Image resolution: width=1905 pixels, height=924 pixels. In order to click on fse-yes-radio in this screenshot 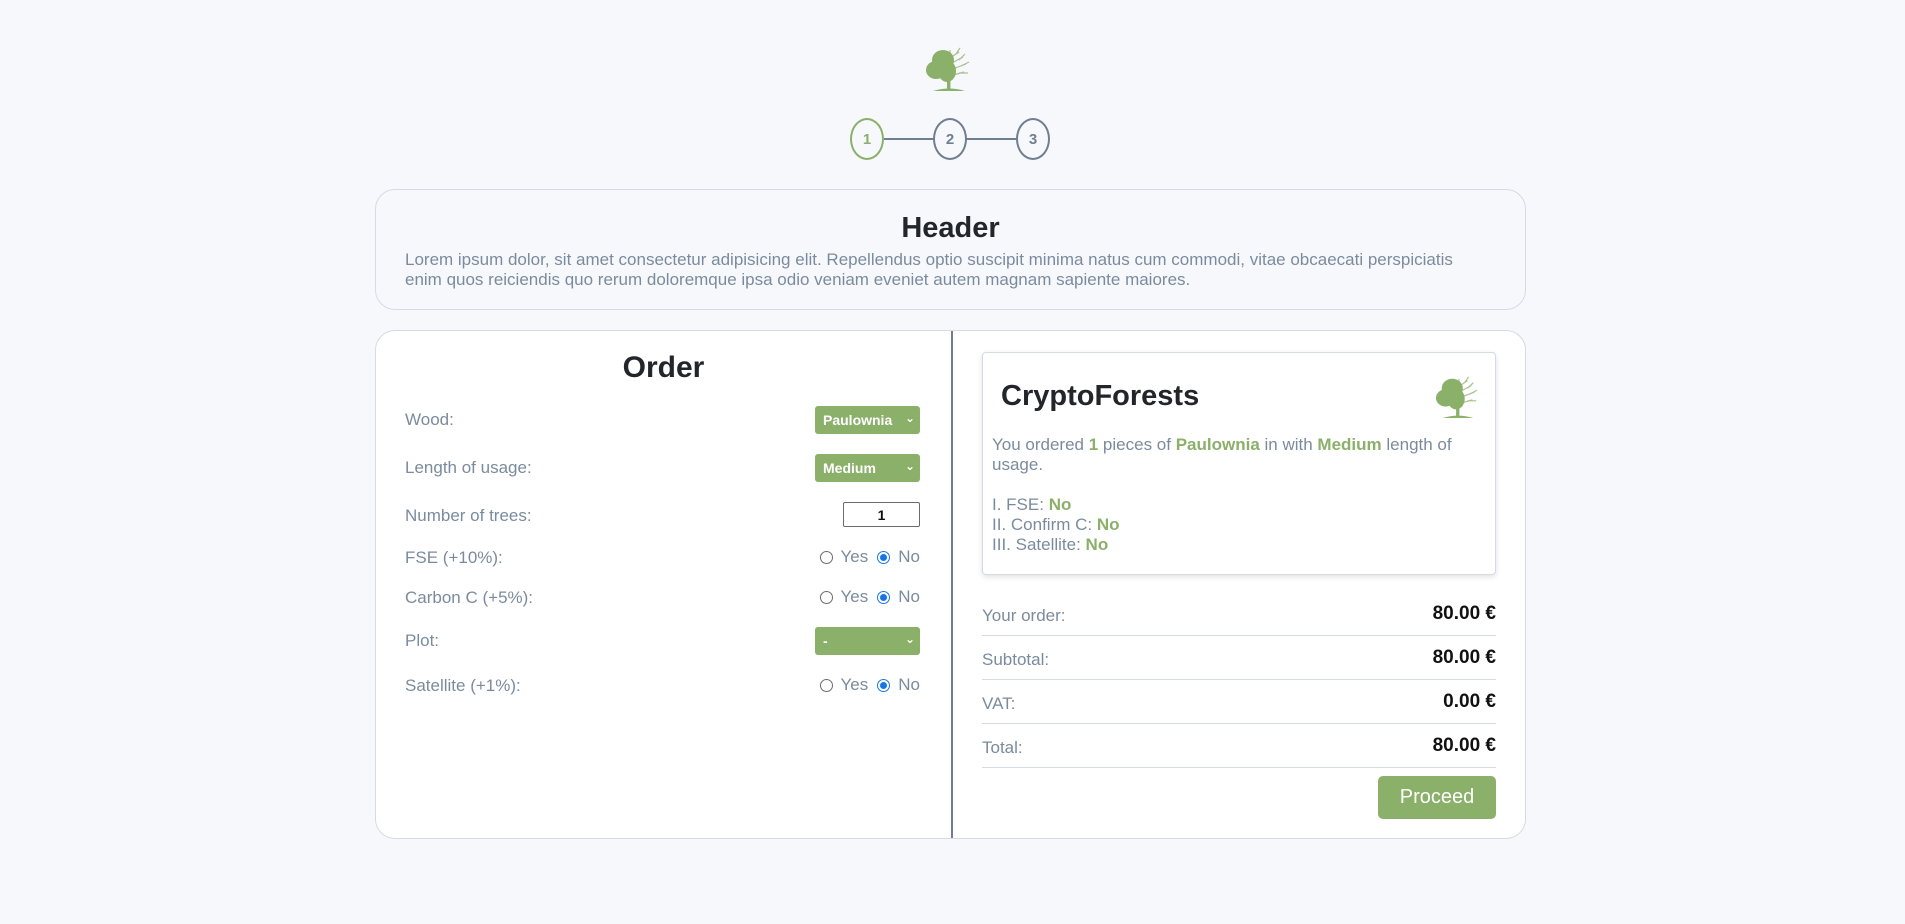, I will do `click(826, 557)`.